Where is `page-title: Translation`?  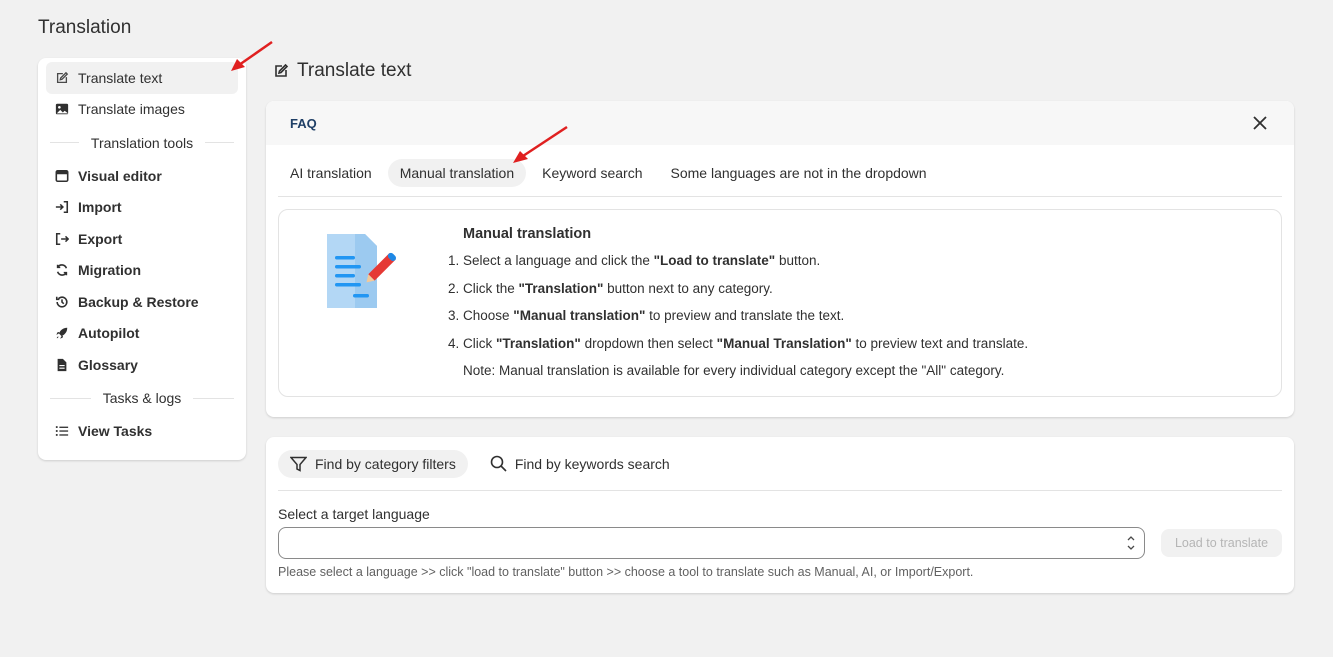
page-title: Translation is located at coordinates (85, 27).